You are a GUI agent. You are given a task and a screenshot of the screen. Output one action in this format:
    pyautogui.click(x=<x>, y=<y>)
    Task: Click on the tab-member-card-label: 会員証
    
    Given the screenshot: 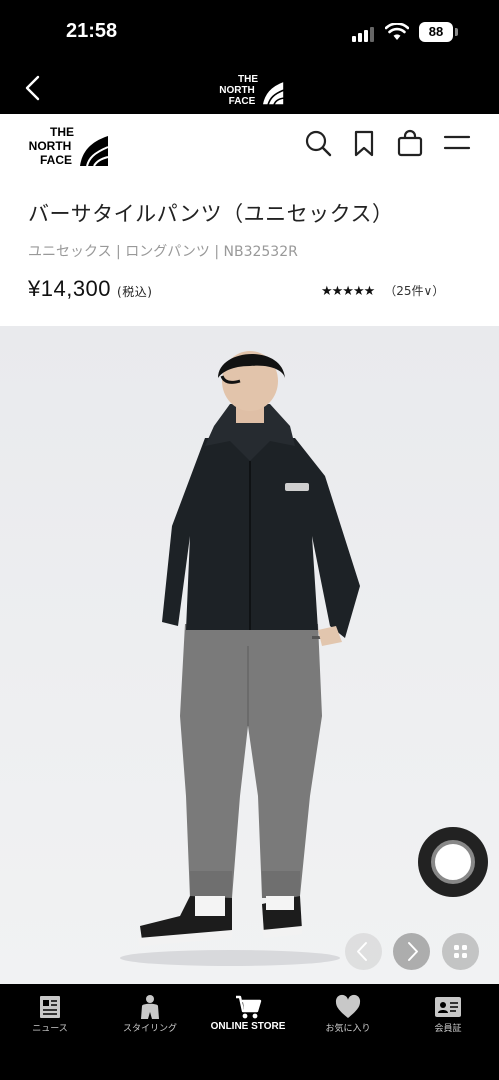 What is the action you would take?
    pyautogui.click(x=448, y=1029)
    